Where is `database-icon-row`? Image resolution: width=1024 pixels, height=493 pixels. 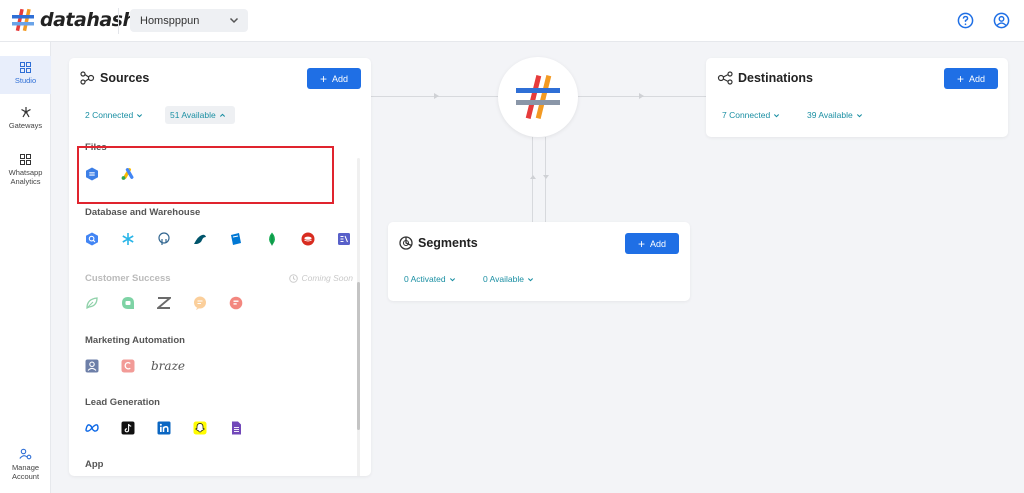 database-icon-row is located at coordinates (228, 239).